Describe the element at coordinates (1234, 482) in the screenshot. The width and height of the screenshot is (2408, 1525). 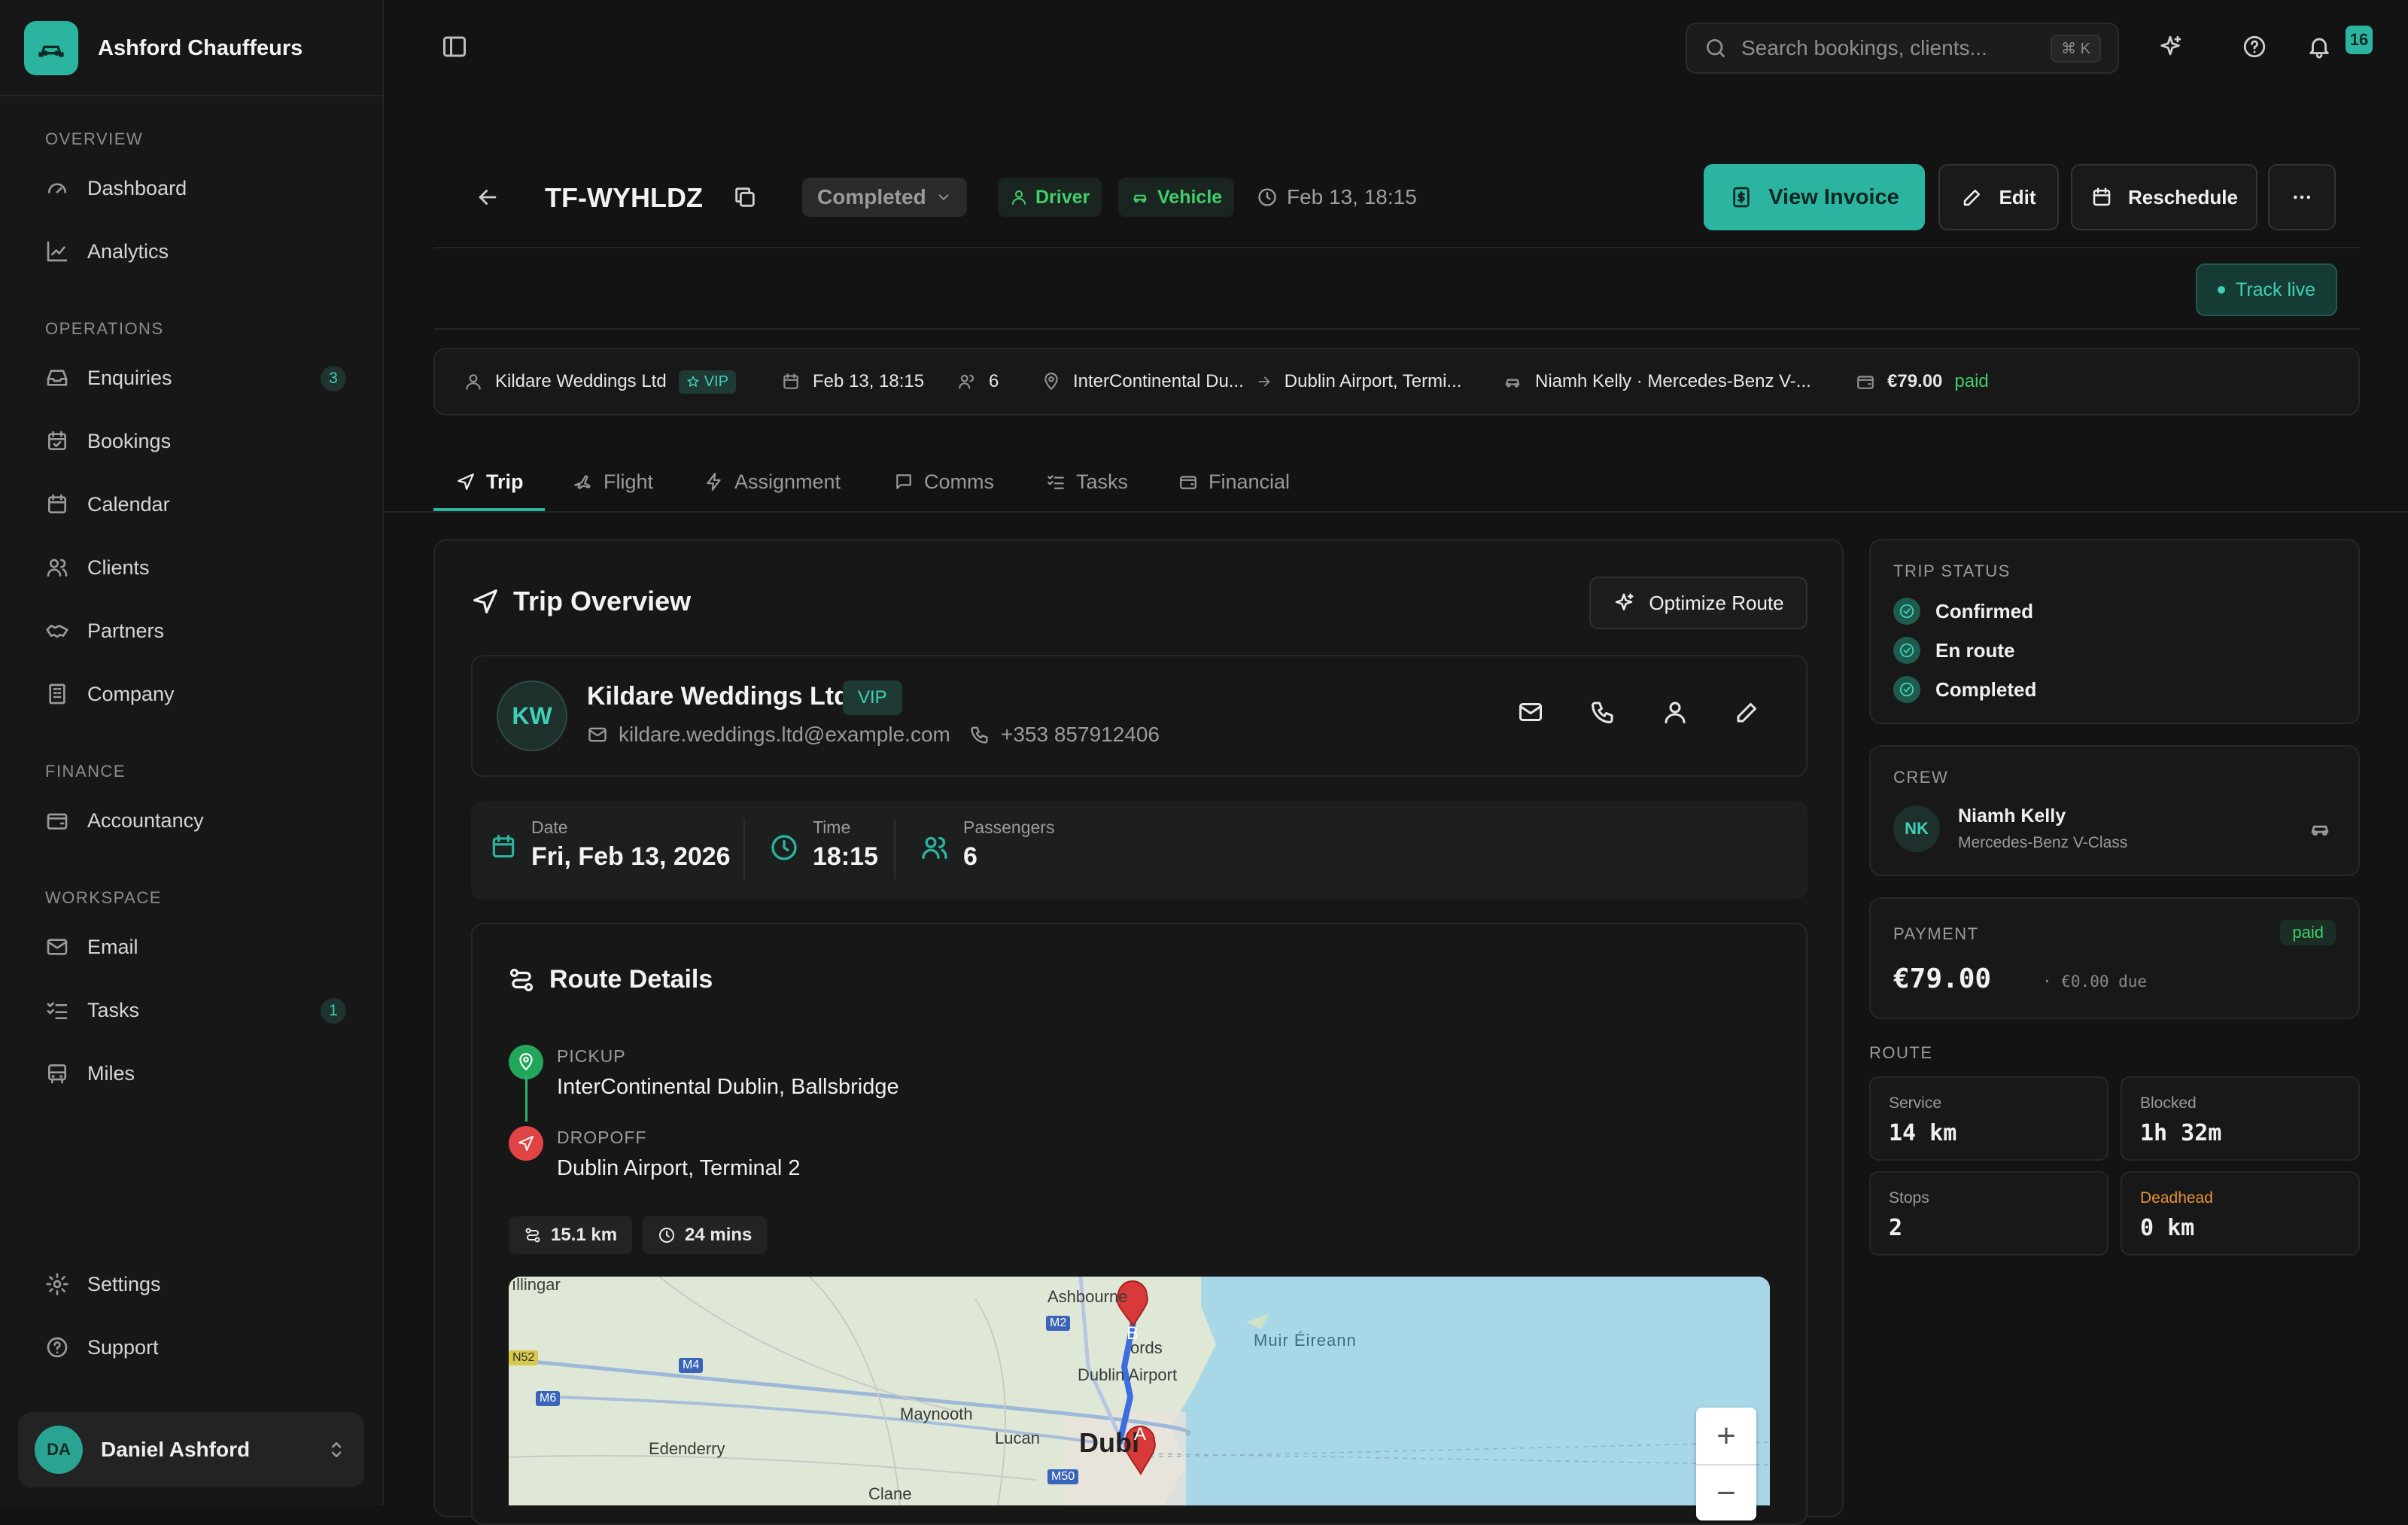
I see `tab-financial: Financial` at that location.